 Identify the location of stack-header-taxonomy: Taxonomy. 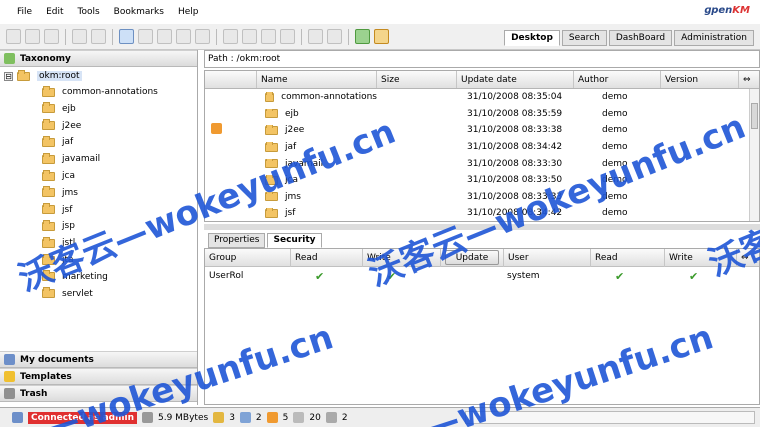
(98, 58).